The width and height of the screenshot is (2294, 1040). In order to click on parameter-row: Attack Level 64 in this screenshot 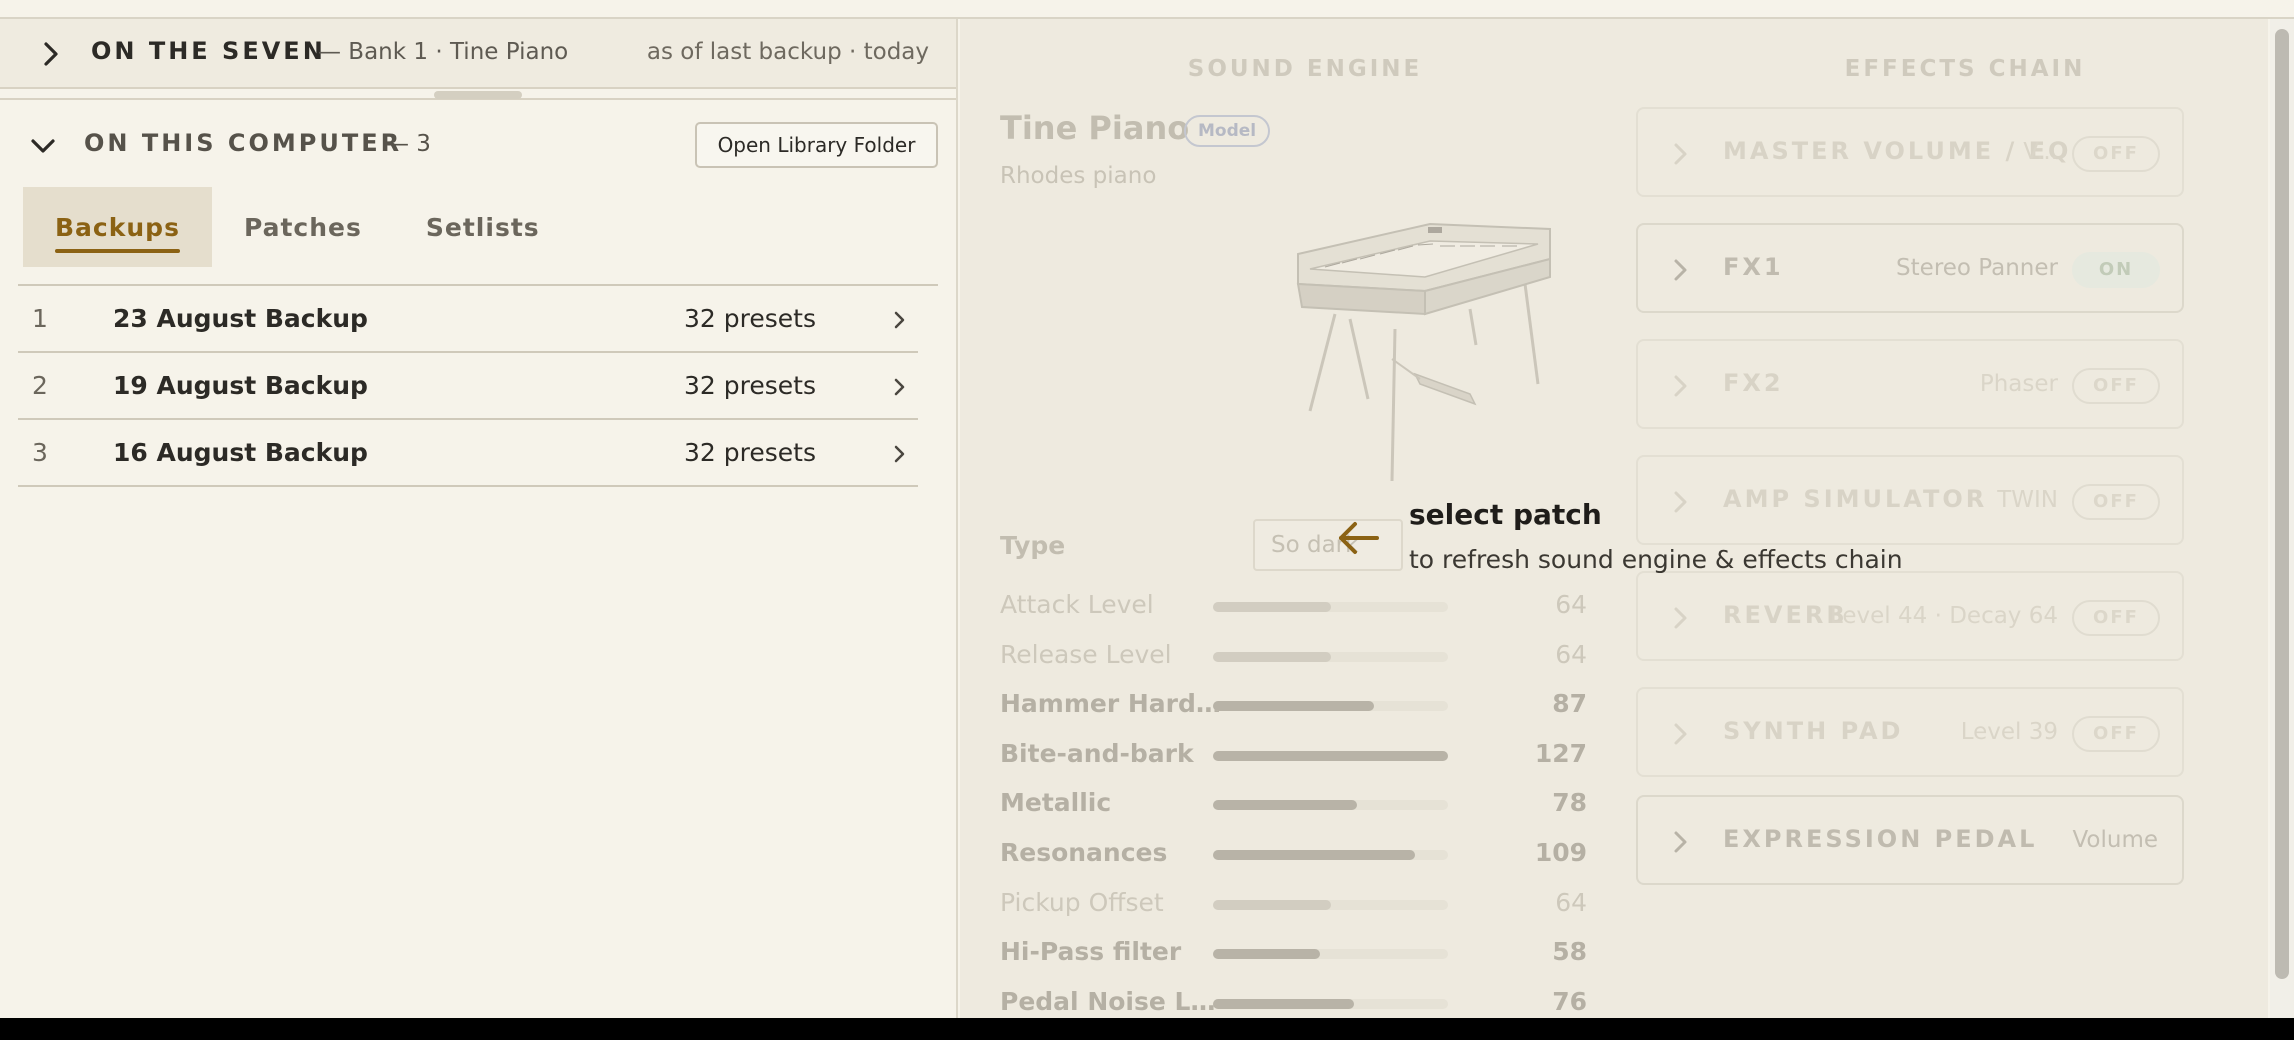, I will do `click(1300, 605)`.